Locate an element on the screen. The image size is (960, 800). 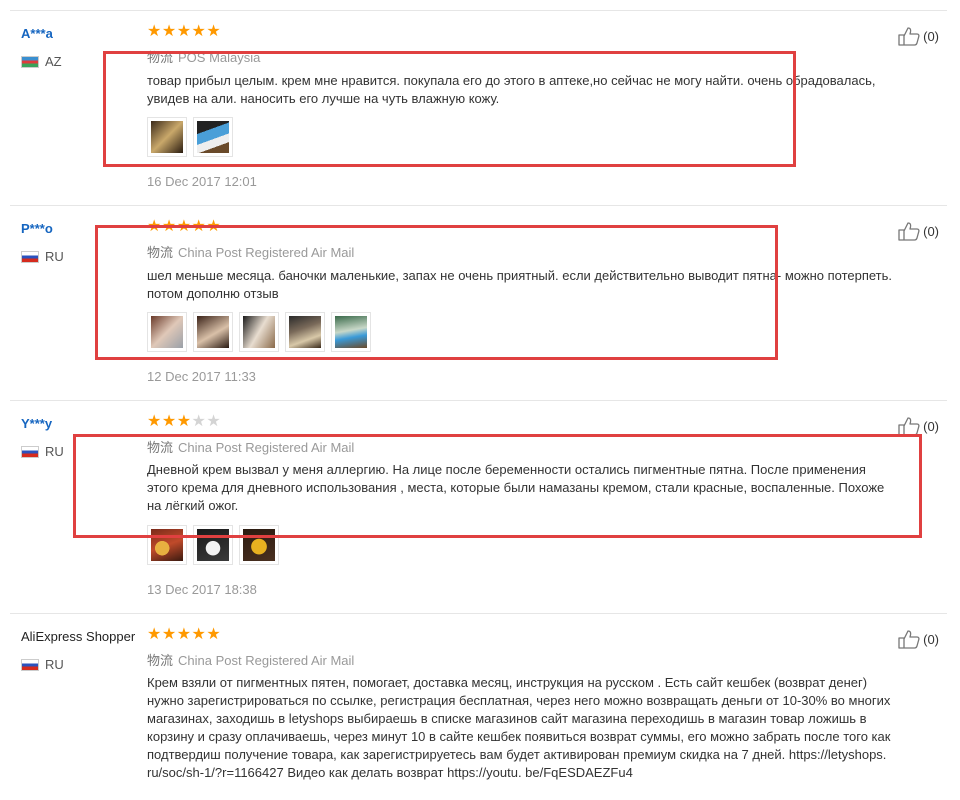
reviewer-name: P***o is located at coordinates (37, 228).